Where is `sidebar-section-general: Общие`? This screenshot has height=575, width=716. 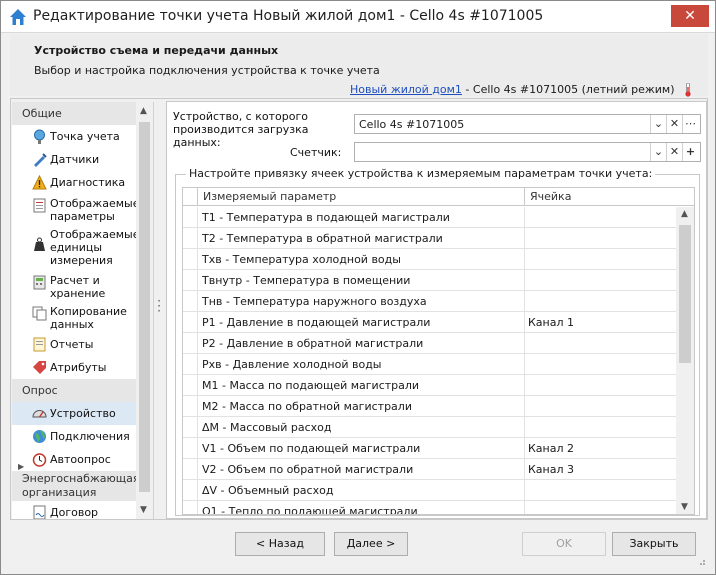
sidebar-section-general: Общие is located at coordinates (82, 113).